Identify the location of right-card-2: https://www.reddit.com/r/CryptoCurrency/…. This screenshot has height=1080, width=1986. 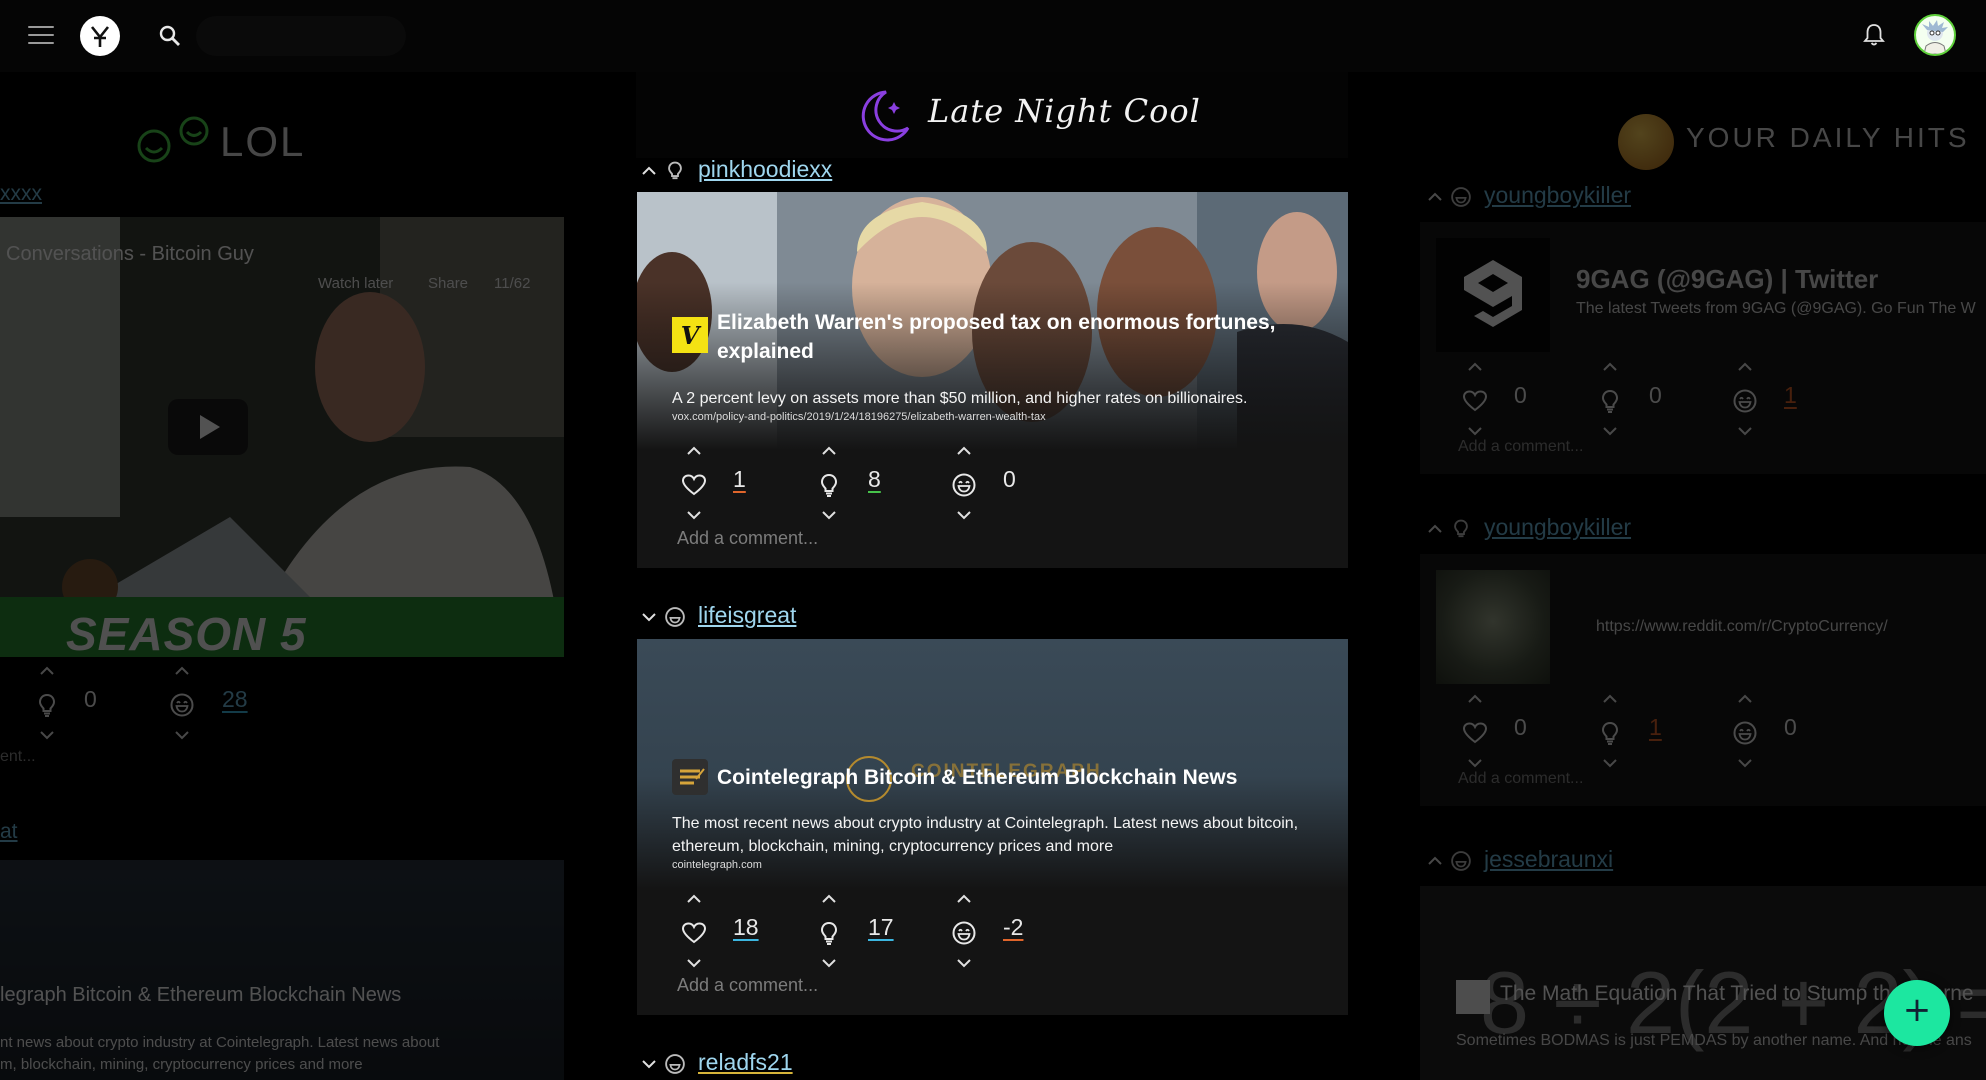
(1703, 680).